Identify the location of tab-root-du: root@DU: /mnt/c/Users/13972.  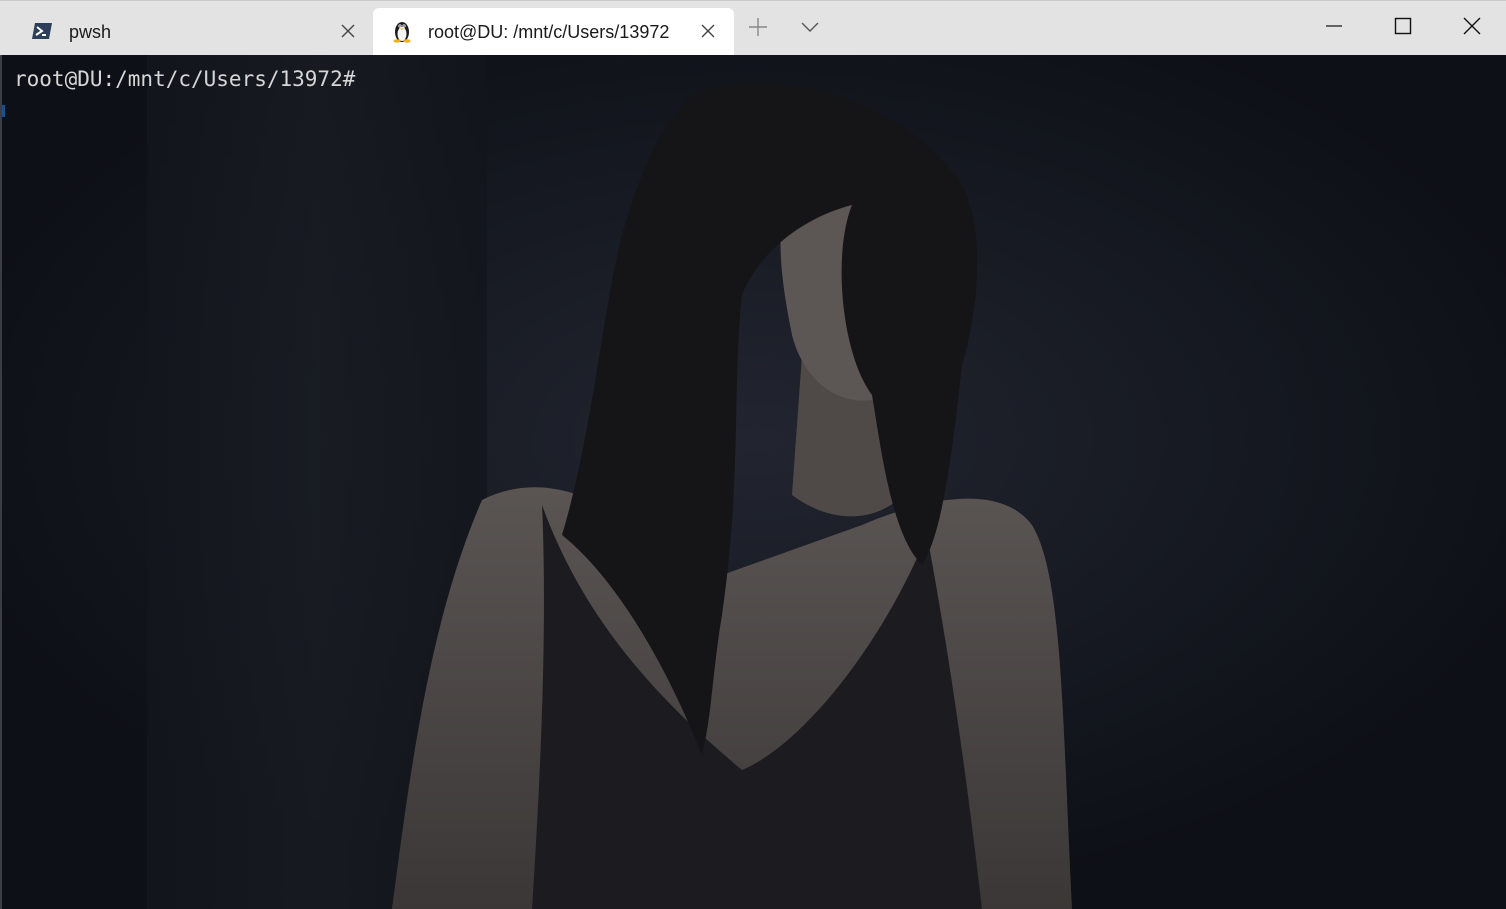
(553, 32).